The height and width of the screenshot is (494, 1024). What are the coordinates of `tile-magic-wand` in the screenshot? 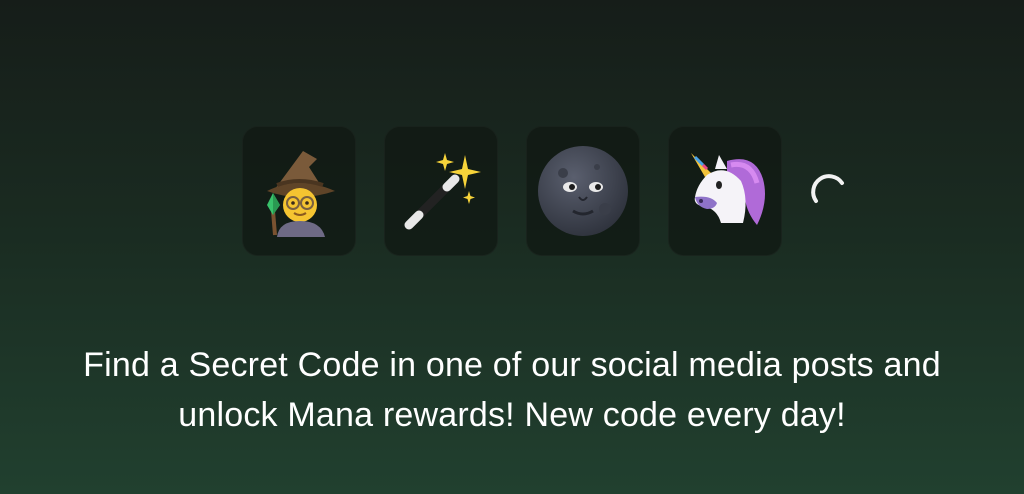 It's located at (441, 191).